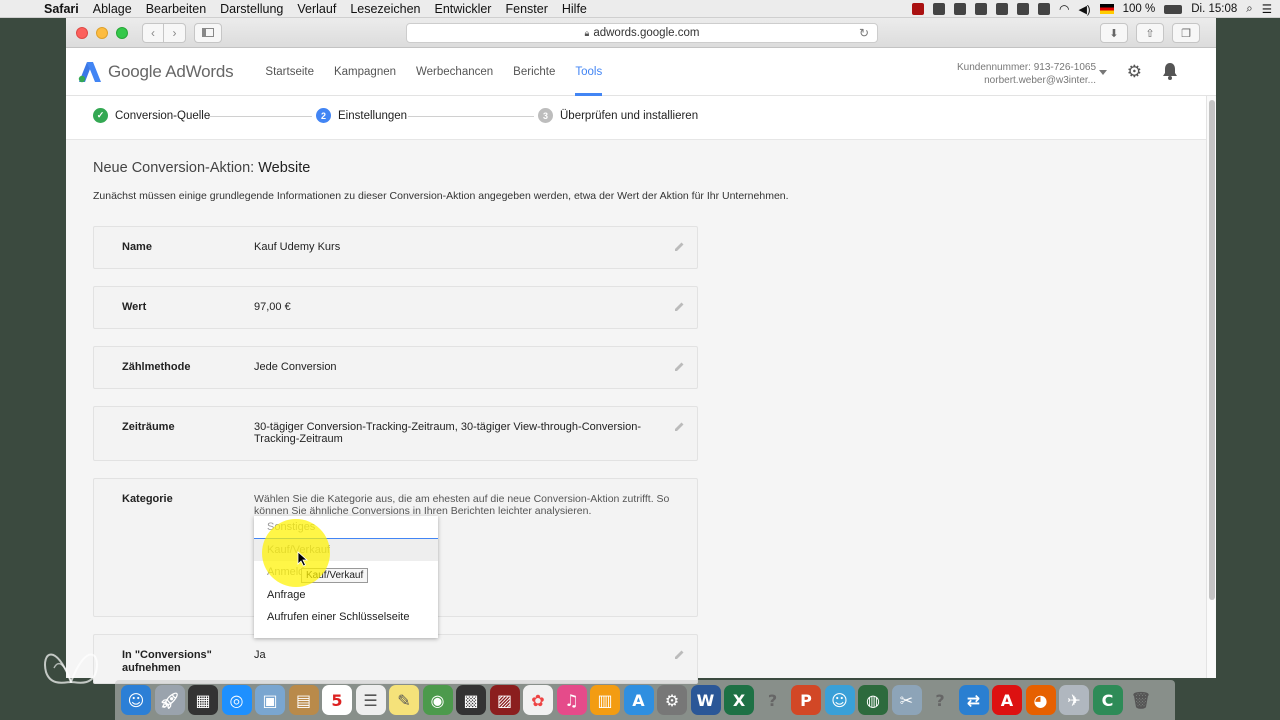  I want to click on scrollbar-thumb, so click(1212, 350).